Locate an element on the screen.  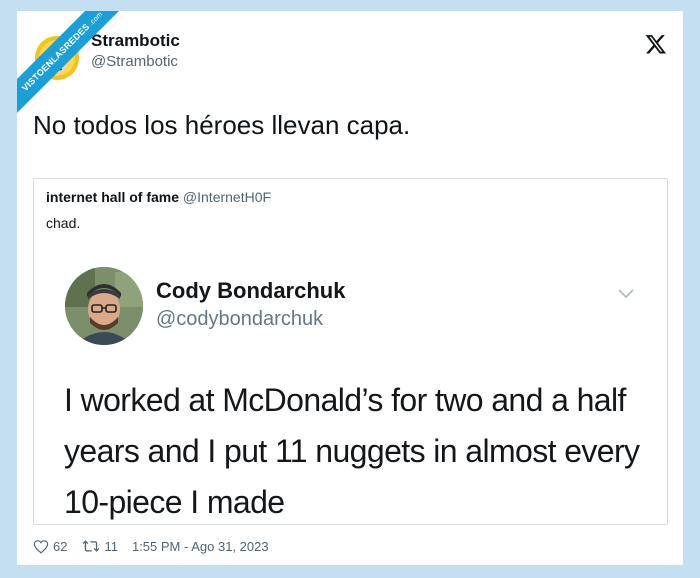
x-logo-icon is located at coordinates (656, 44).